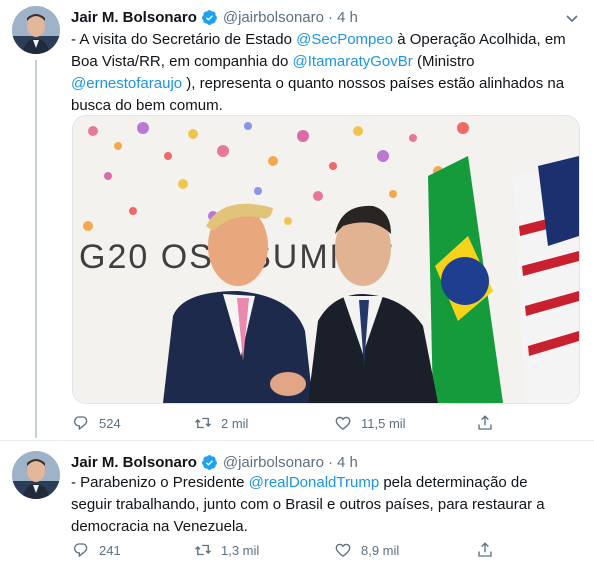 This screenshot has width=594, height=568. Describe the element at coordinates (443, 61) in the screenshot. I see `tweet-text-segment: (Ministro` at that location.